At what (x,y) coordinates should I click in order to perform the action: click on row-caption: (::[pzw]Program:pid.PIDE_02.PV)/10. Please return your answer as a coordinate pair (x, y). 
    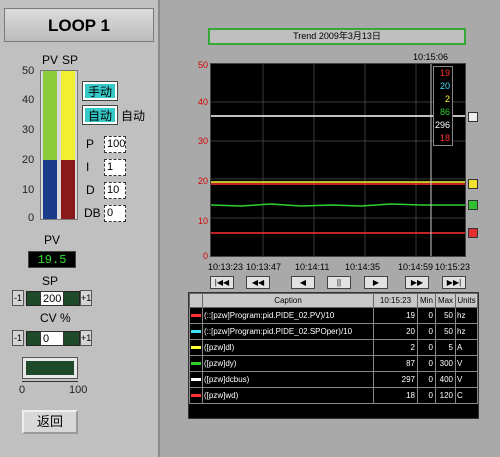
    Looking at the image, I should click on (288, 315).